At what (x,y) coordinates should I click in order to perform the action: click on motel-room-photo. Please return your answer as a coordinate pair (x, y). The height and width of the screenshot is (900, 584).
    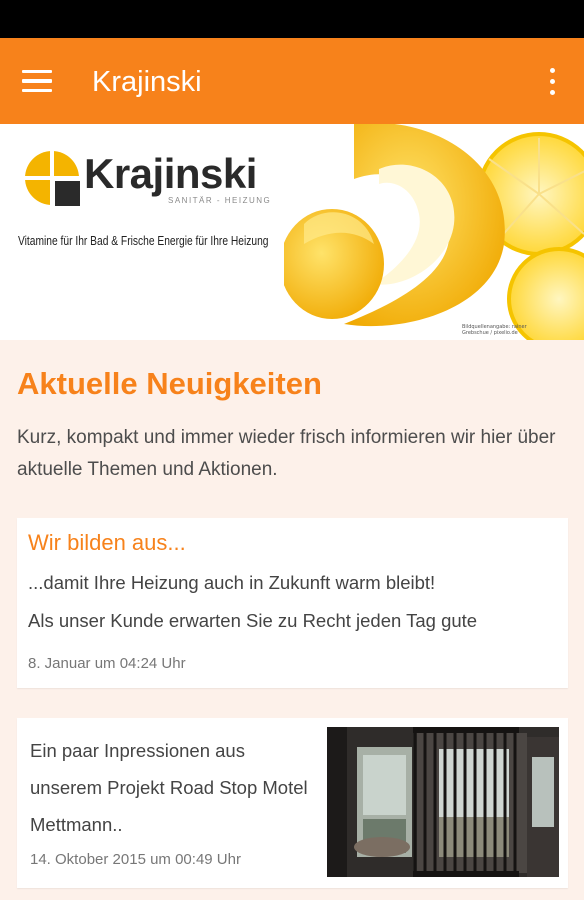
    Looking at the image, I should click on (443, 802).